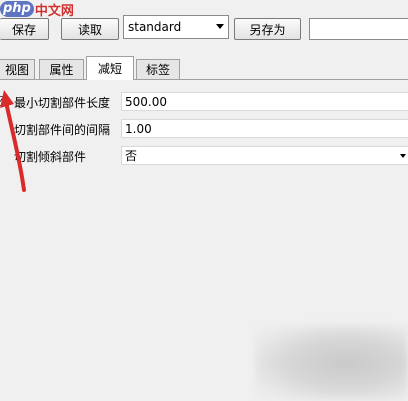 The height and width of the screenshot is (401, 408). I want to click on profile-select-value: standard, so click(155, 27).